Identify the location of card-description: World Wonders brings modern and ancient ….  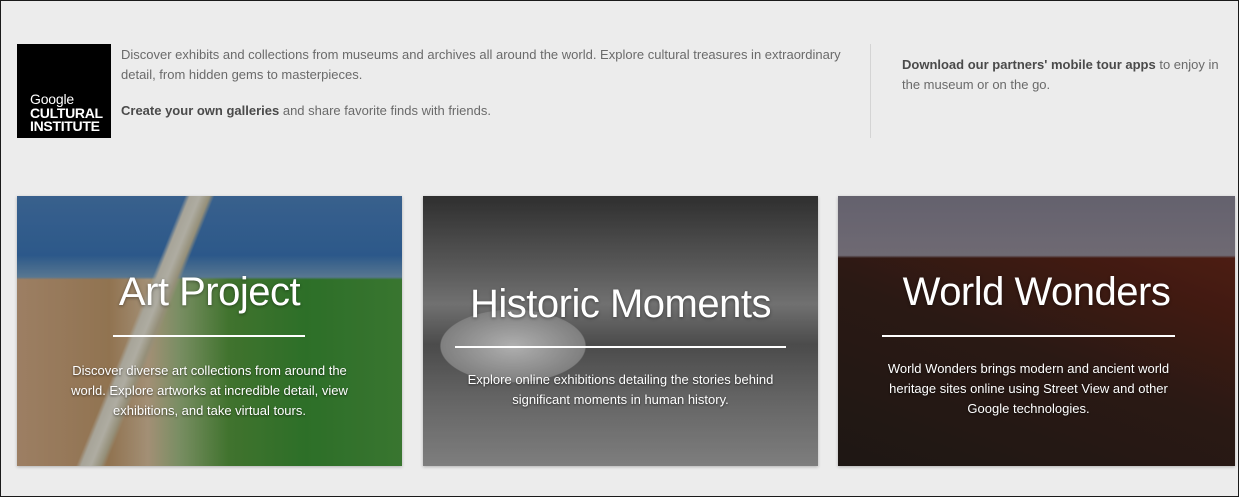
(1028, 388).